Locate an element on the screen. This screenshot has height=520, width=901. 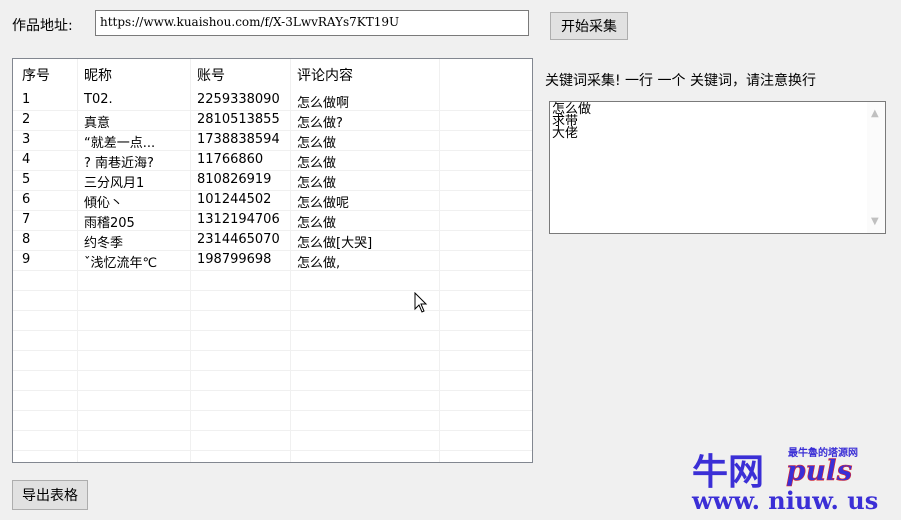
cell-index: 9 is located at coordinates (26, 259).